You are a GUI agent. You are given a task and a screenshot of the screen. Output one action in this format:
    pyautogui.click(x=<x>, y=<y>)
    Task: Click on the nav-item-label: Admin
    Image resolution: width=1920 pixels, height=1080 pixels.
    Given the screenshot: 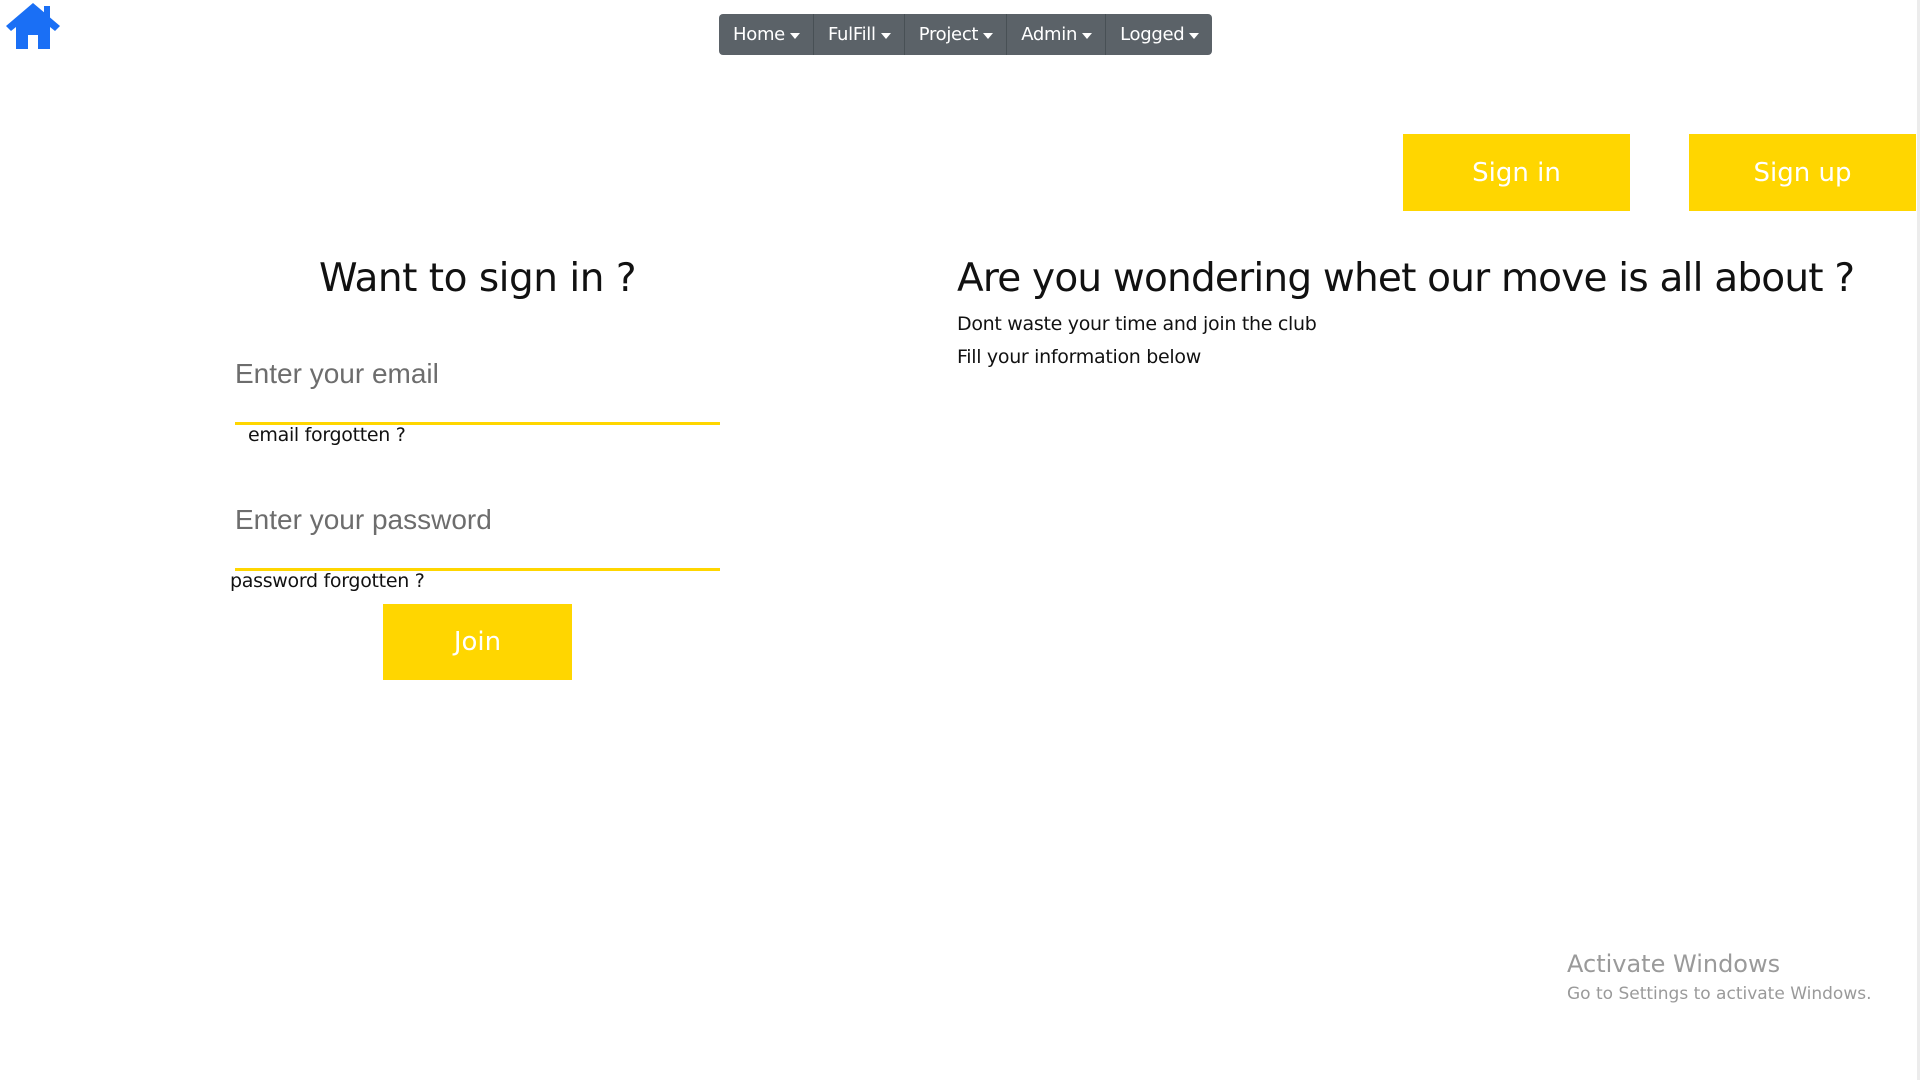 What is the action you would take?
    pyautogui.click(x=1049, y=34)
    